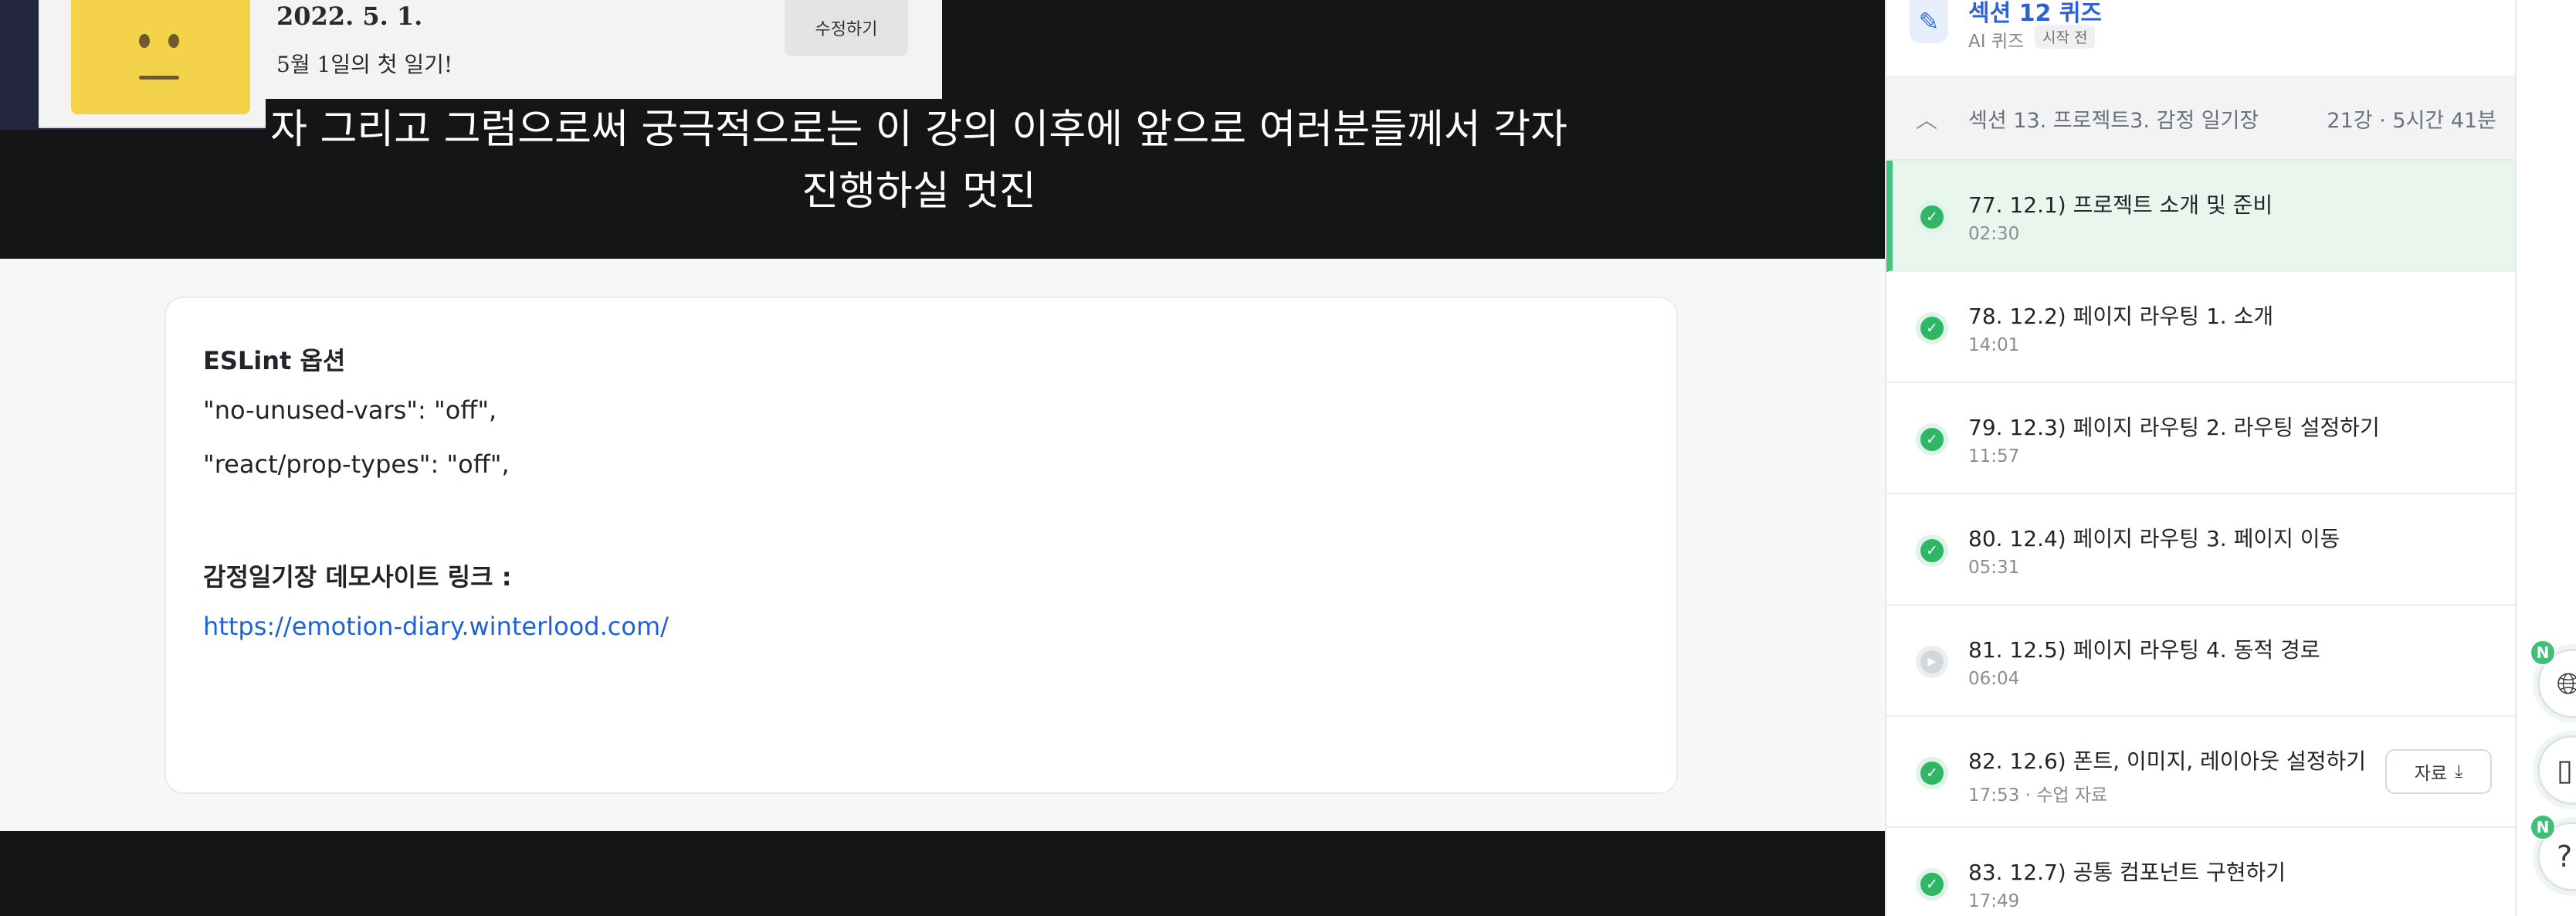 Image resolution: width=2576 pixels, height=916 pixels. Describe the element at coordinates (2120, 205) in the screenshot. I see `lecture-title: 77. 12.1) 프로젝트 소개 및 준비` at that location.